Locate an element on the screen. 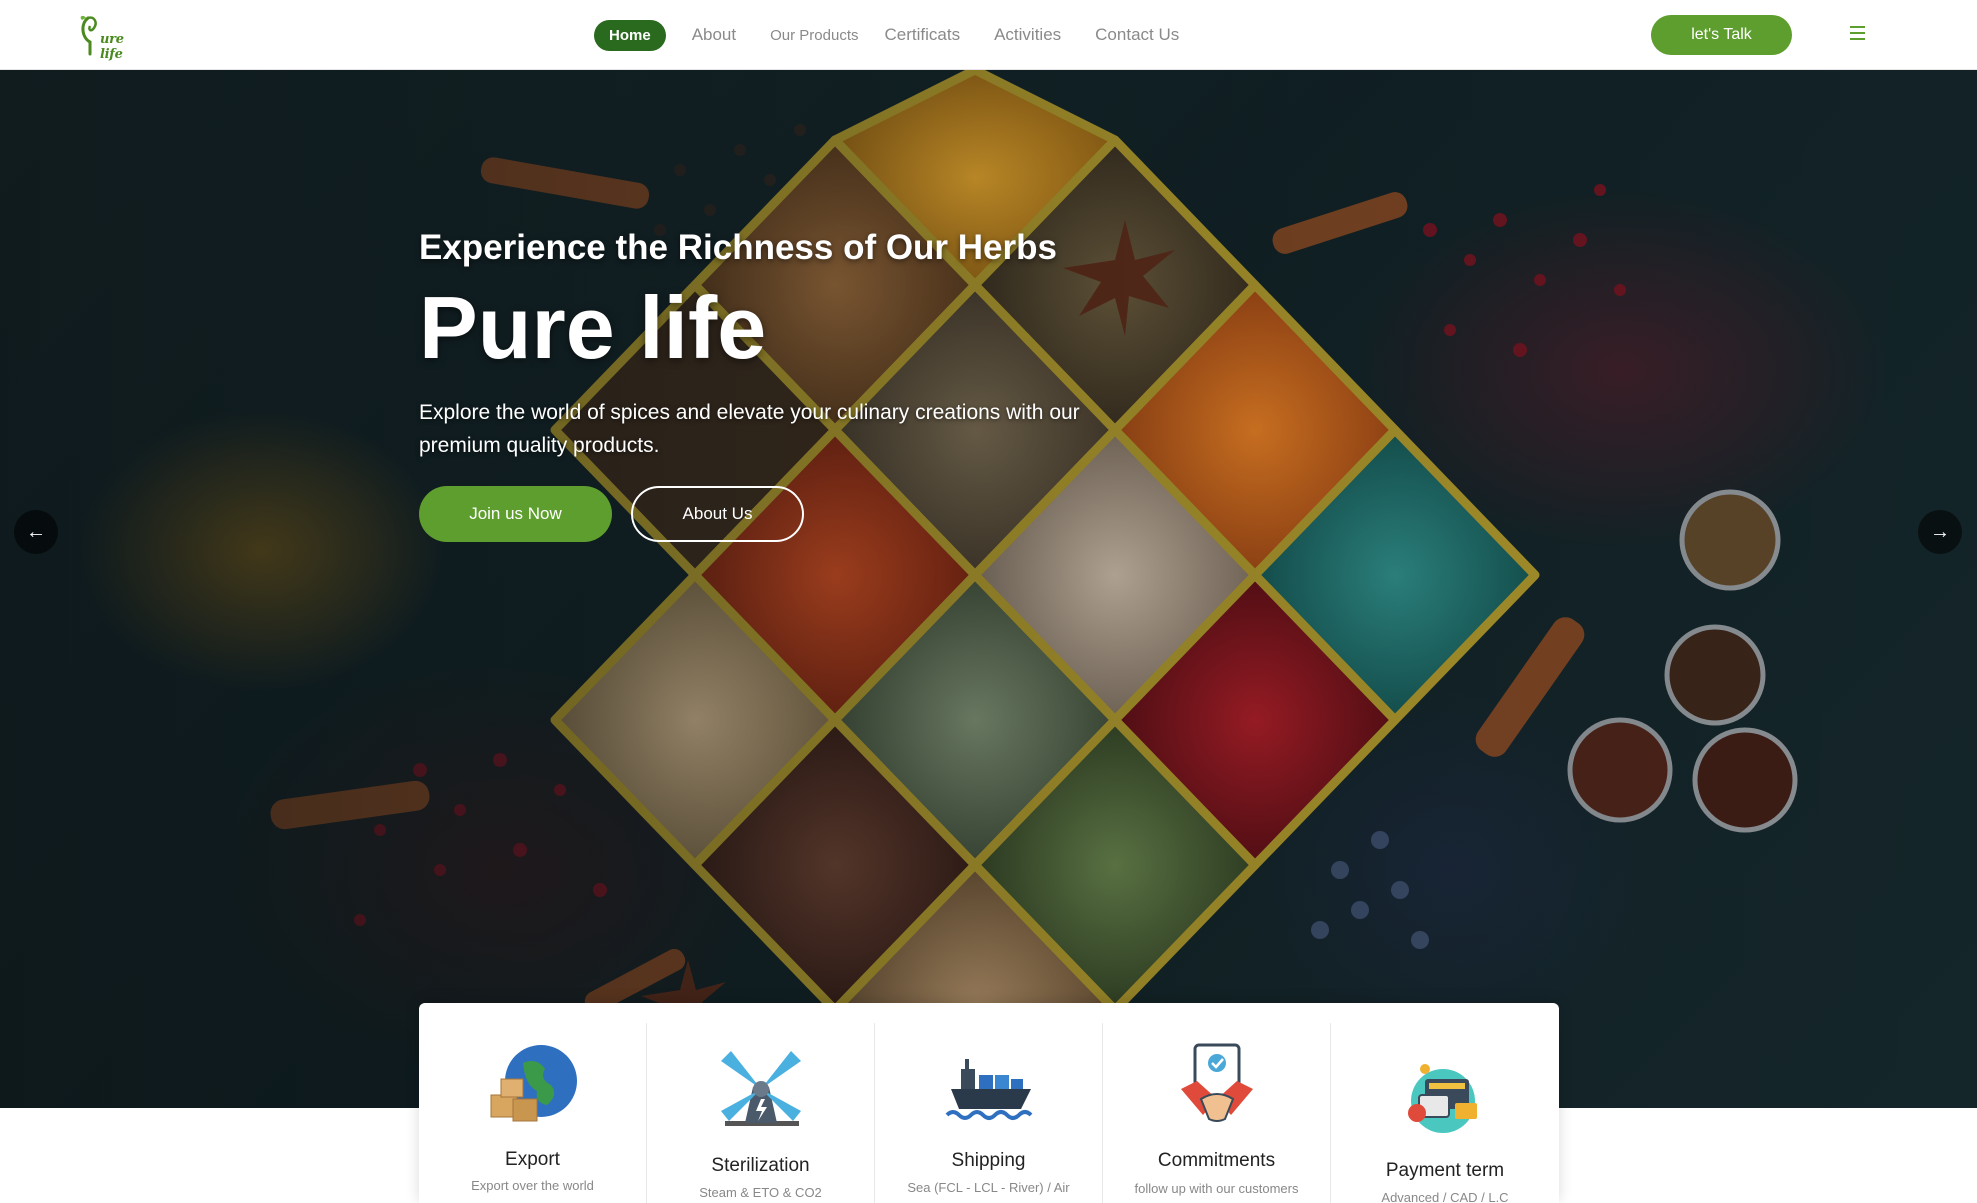 The height and width of the screenshot is (1203, 1977). feature-sterilization: Sterilization Steam & ETO & CO2 is located at coordinates (761, 1113).